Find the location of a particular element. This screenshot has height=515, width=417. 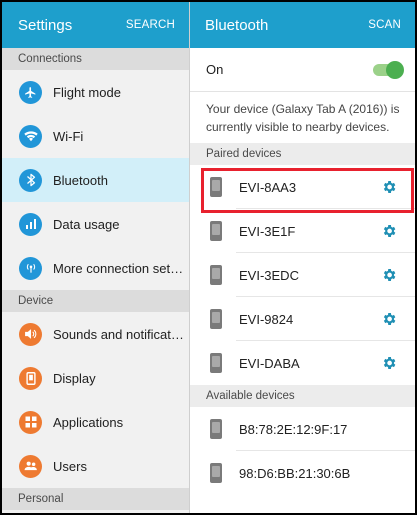

sidebar-item-users: Users is located at coordinates (95, 466).